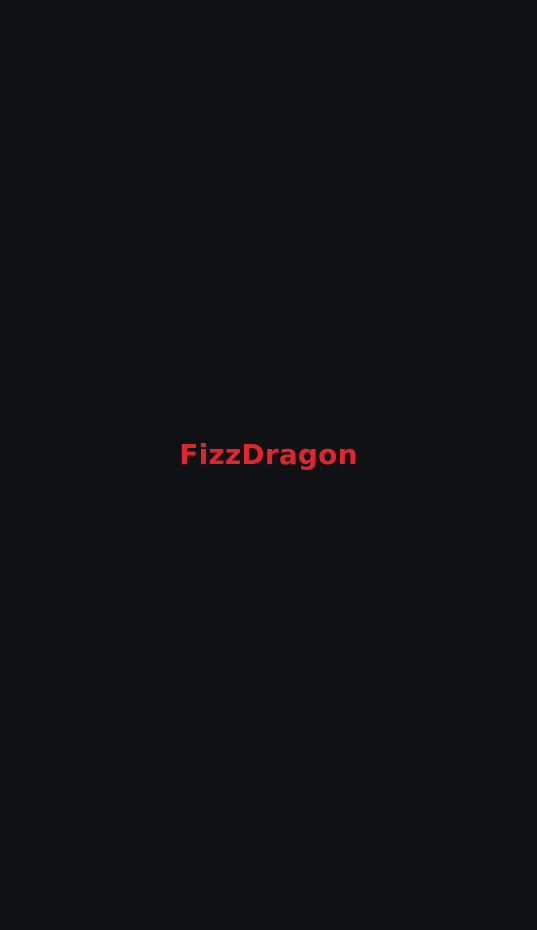 The height and width of the screenshot is (930, 537). I want to click on brand-wordmark: FizzDragon, so click(268, 454).